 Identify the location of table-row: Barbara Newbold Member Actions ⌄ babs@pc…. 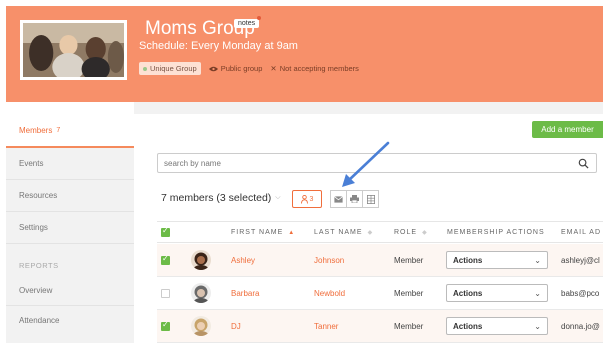
(380, 293).